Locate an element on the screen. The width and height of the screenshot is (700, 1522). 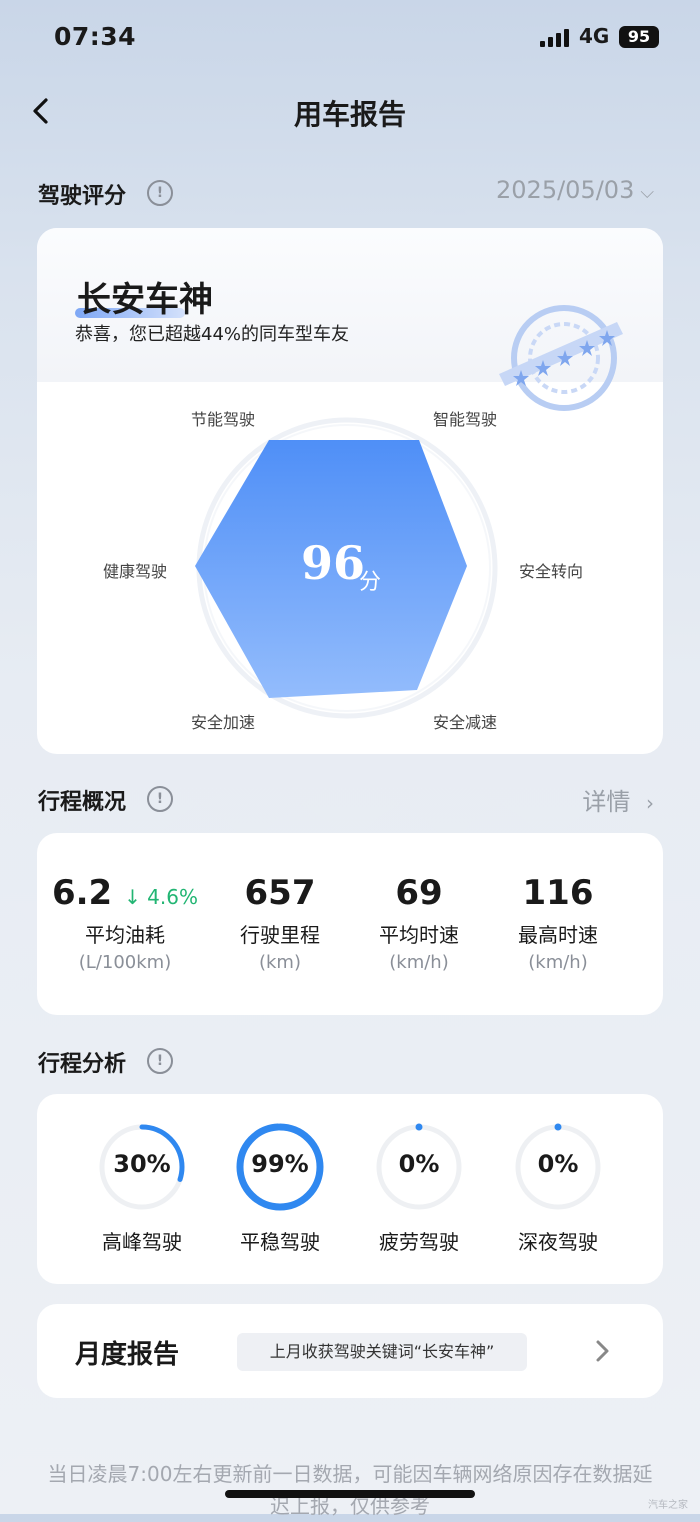
radar-label: 节能驾驶 is located at coordinates (223, 419).